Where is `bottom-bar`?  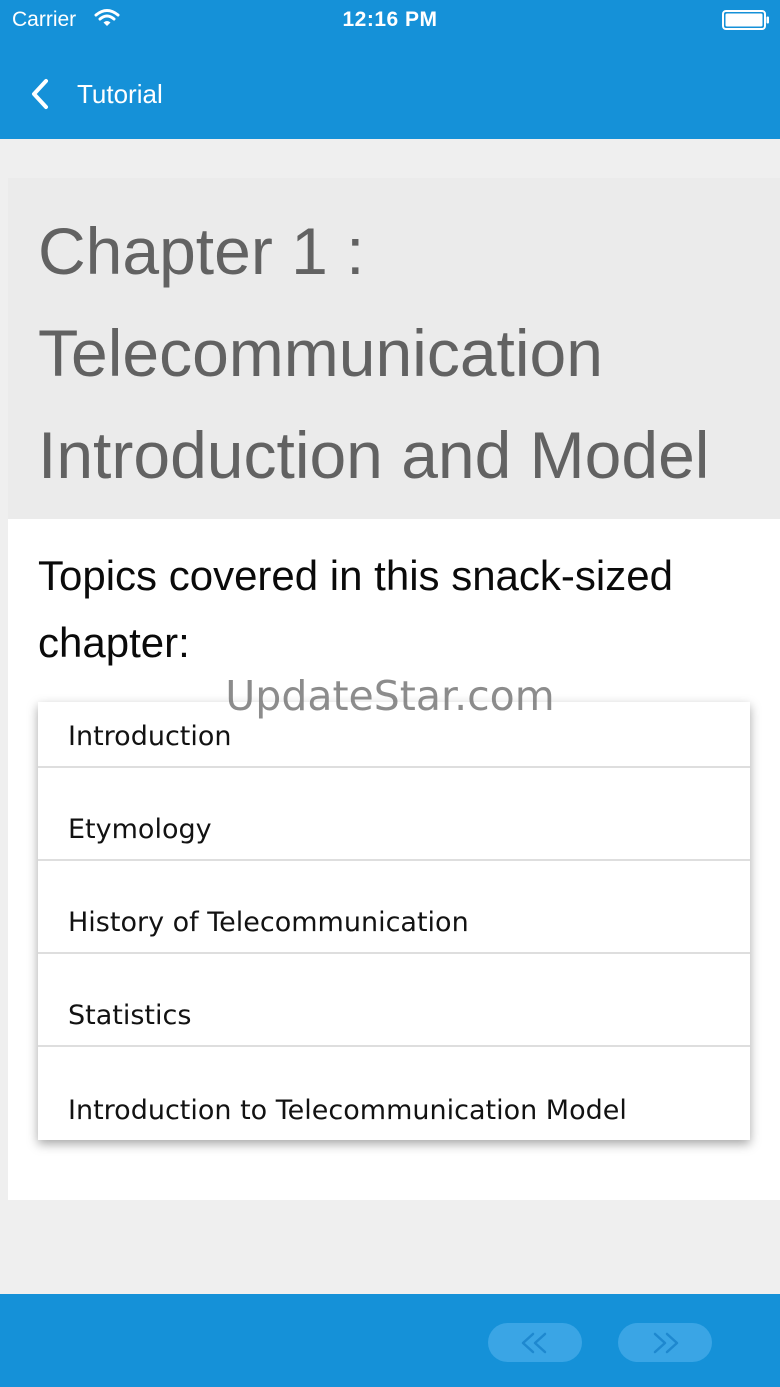
bottom-bar is located at coordinates (390, 1340).